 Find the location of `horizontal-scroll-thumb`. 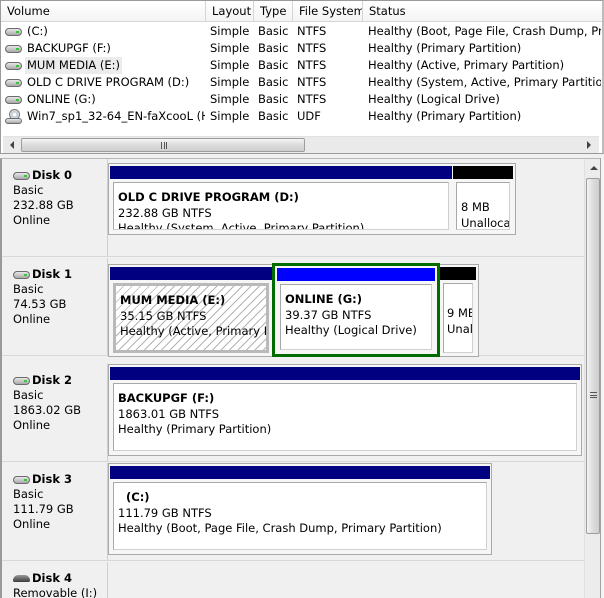

horizontal-scroll-thumb is located at coordinates (163, 145).